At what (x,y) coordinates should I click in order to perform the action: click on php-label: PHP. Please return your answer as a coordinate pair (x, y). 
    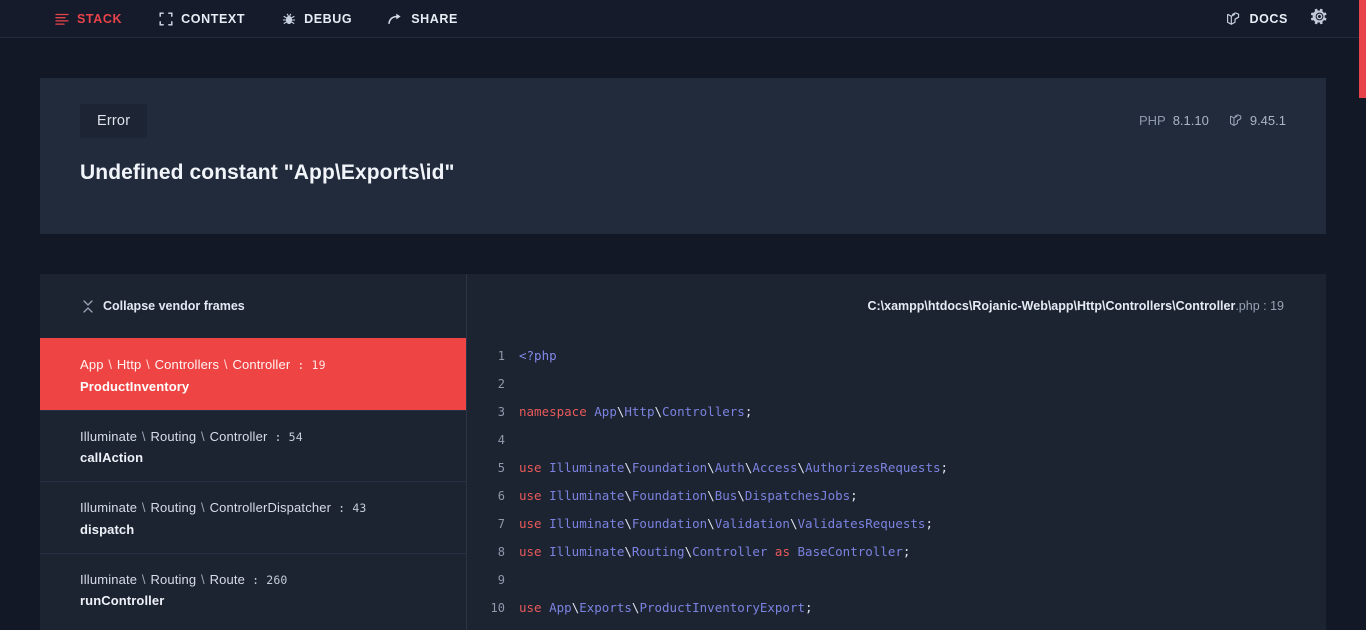
    Looking at the image, I should click on (1152, 120).